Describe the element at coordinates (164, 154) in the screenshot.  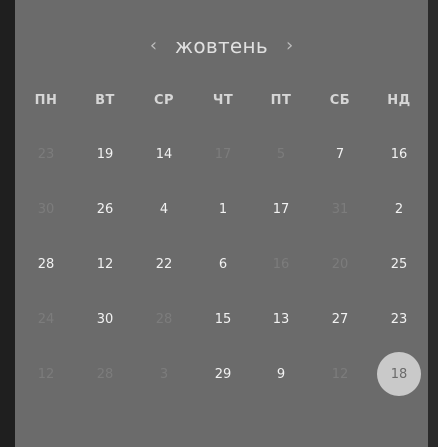
I see `day-cell: 14` at that location.